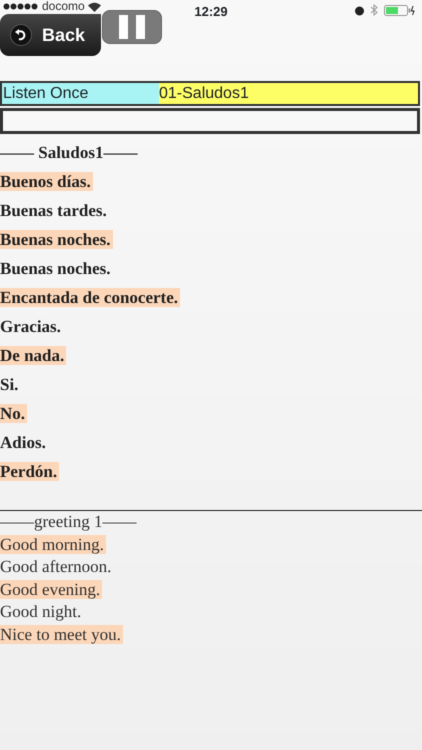 Image resolution: width=422 pixels, height=750 pixels. I want to click on phrase-line: Gracias., so click(31, 326).